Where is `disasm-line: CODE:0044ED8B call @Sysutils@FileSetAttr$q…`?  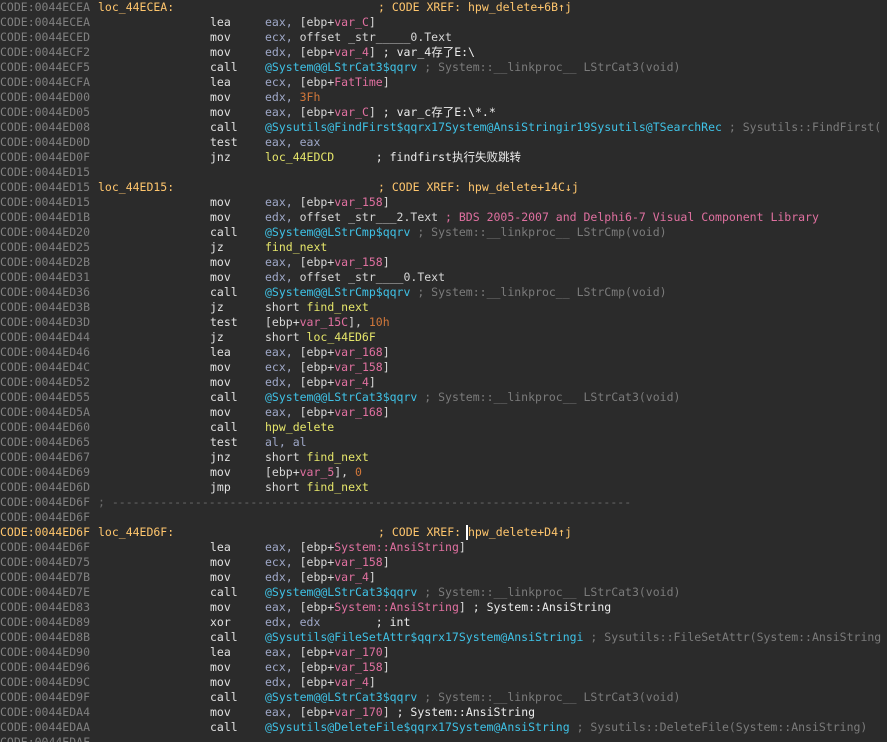
disasm-line: CODE:0044ED8B call @Sysutils@FileSetAttr$q… is located at coordinates (443, 637).